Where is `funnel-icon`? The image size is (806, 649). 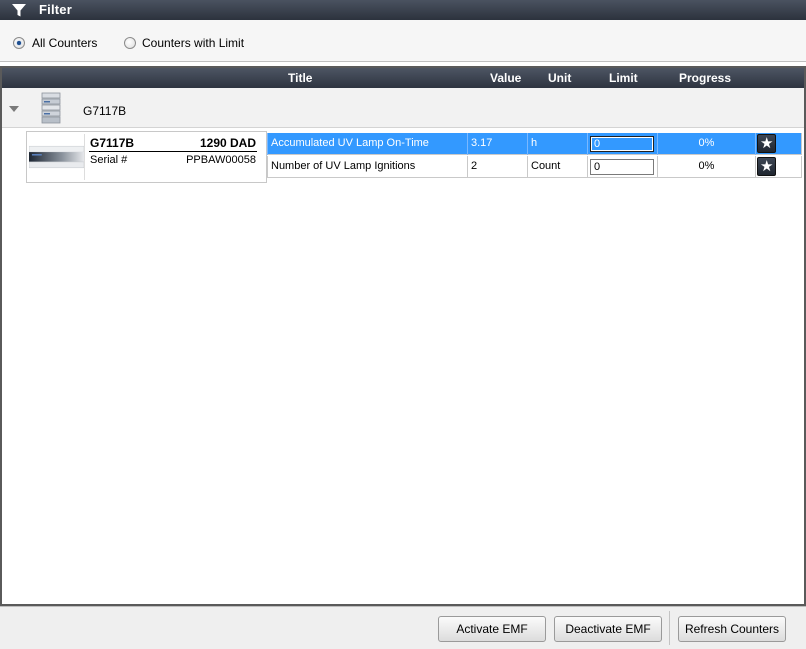
funnel-icon is located at coordinates (19, 10).